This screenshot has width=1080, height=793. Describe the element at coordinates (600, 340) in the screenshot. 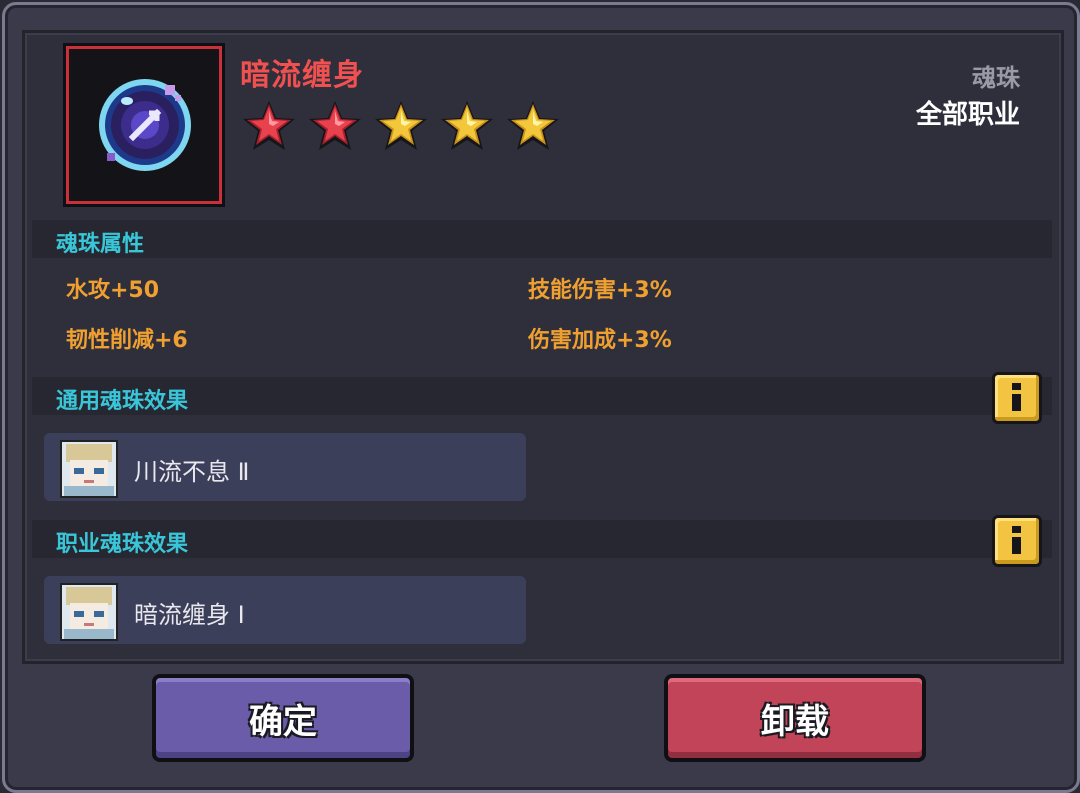

I see `attribute-item: 伤害加成+3%` at that location.